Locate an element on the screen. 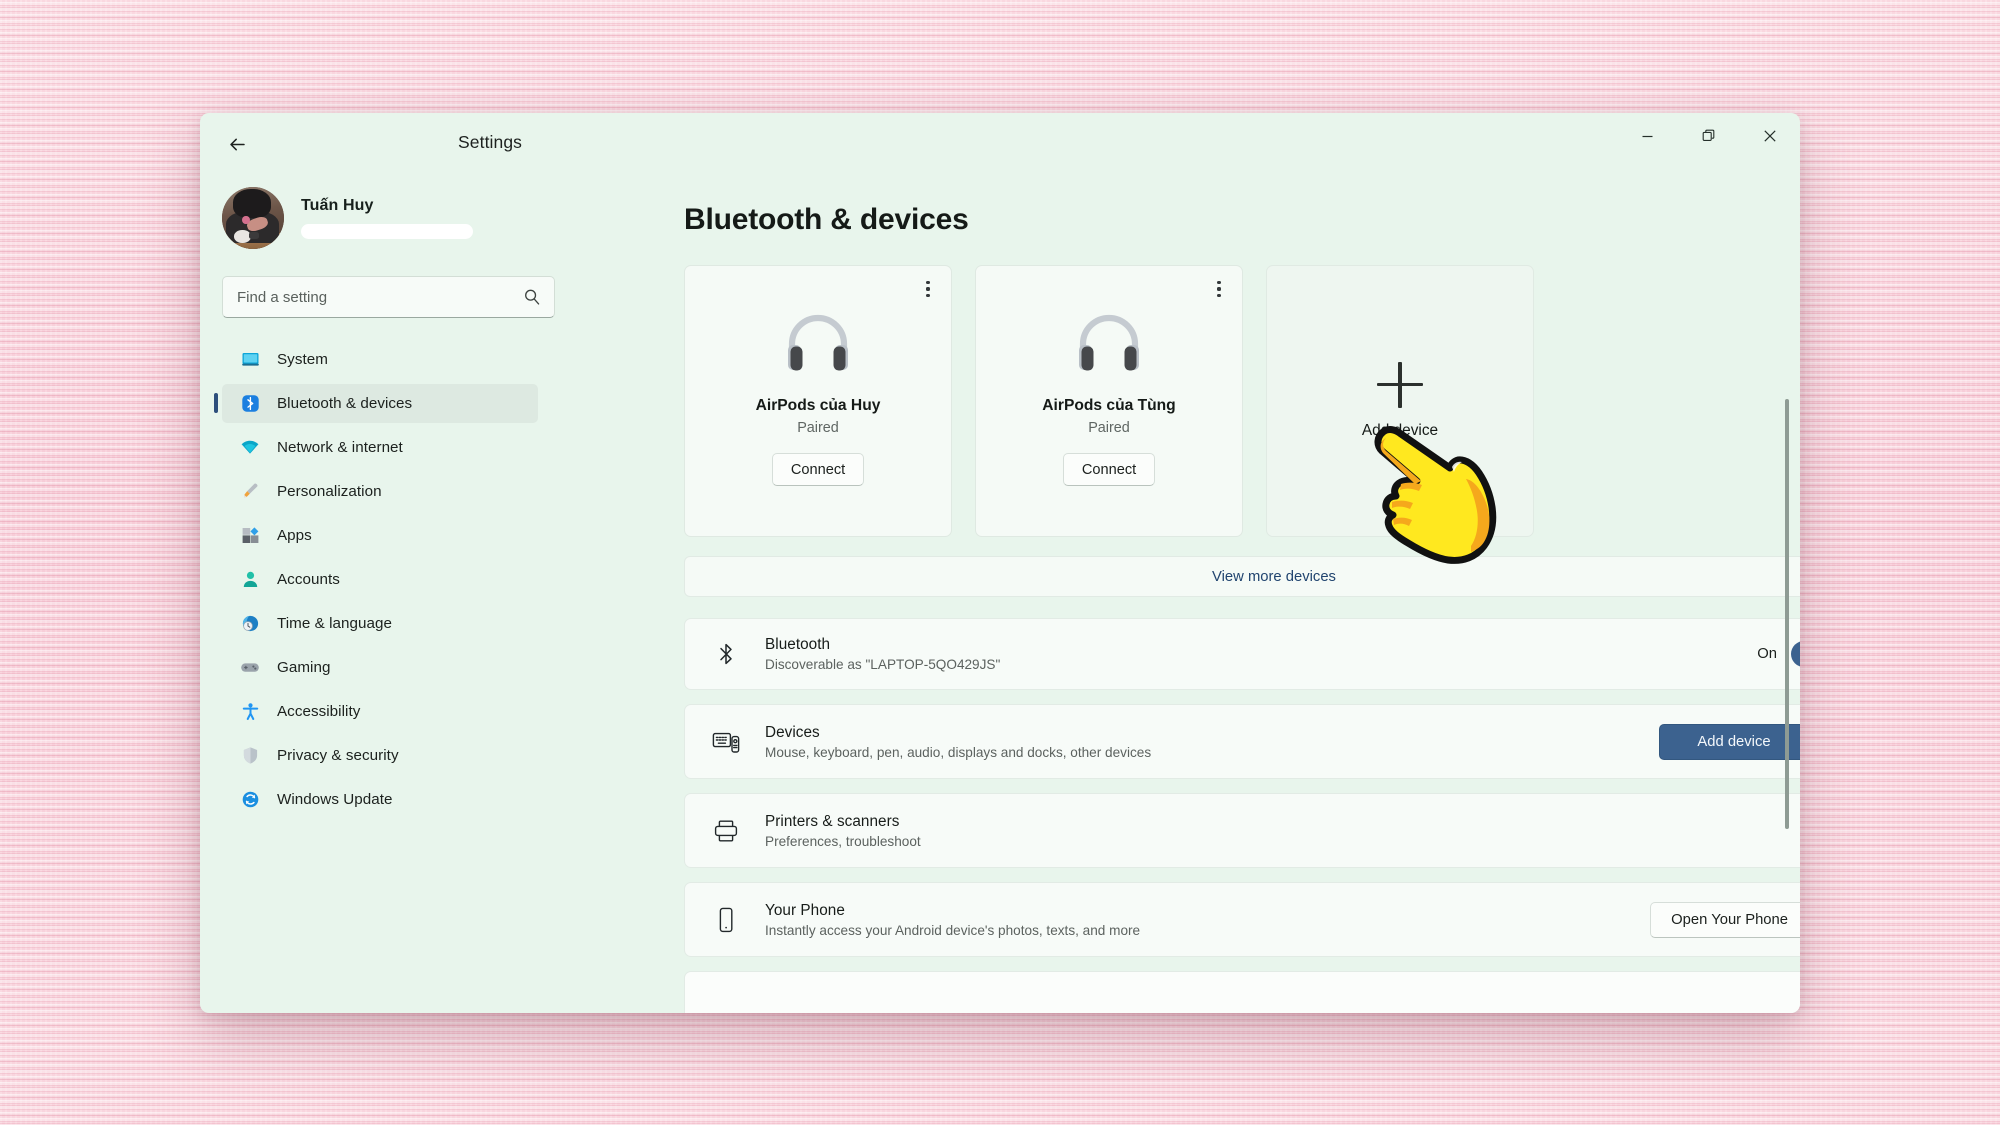 This screenshot has width=2000, height=1125. view-more-devices-button: View more devices is located at coordinates (1242, 576).